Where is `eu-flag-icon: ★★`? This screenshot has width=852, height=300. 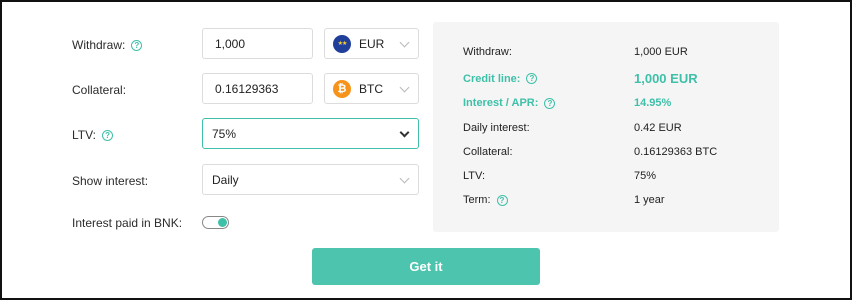
eu-flag-icon: ★★ is located at coordinates (342, 43).